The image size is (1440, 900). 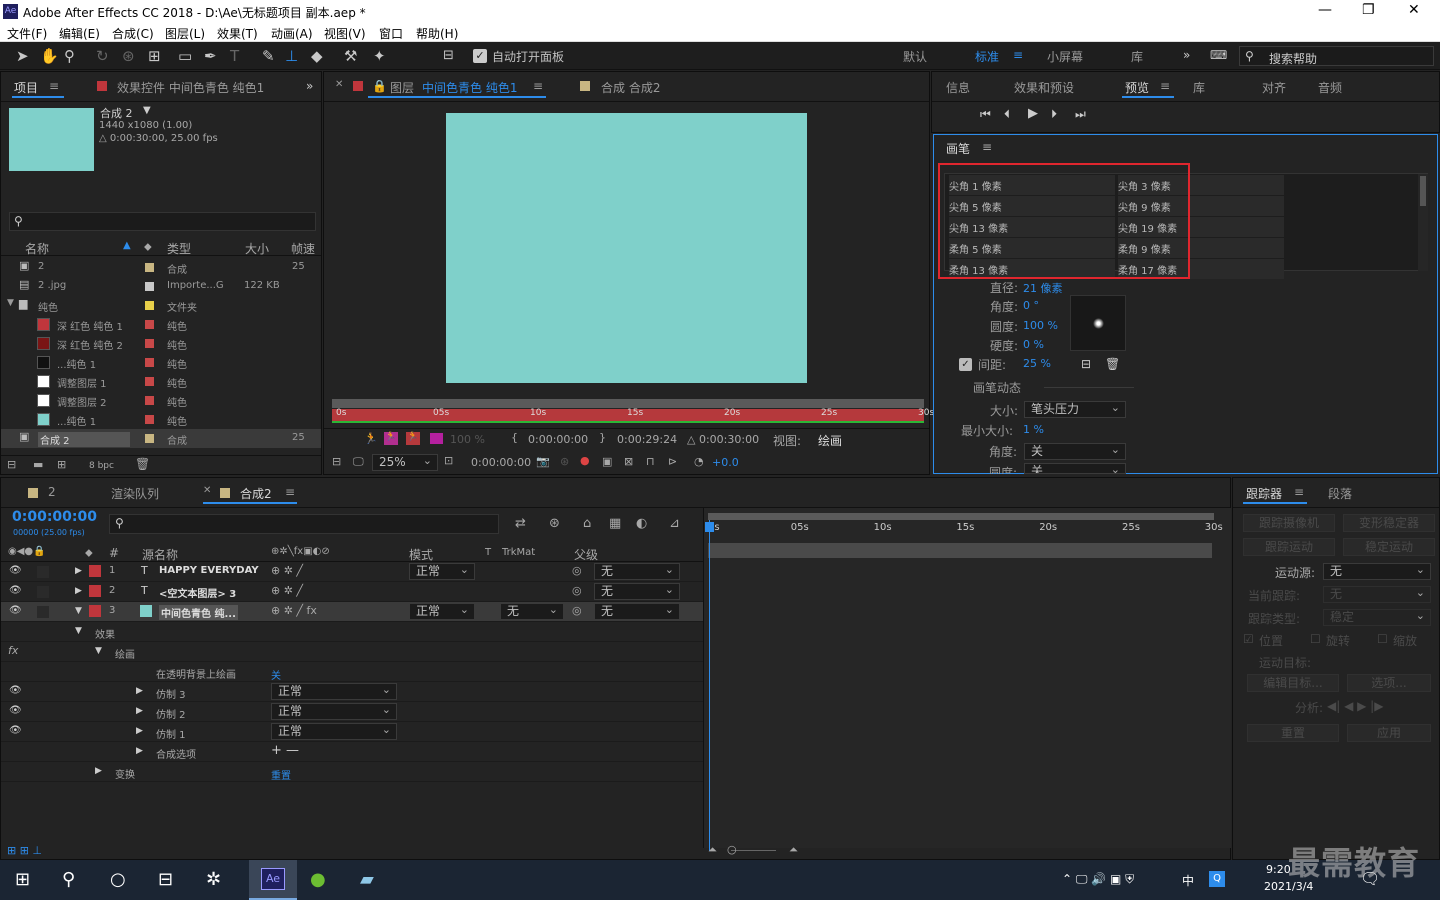 I want to click on trkmat-dropdown: 无, so click(x=532, y=611).